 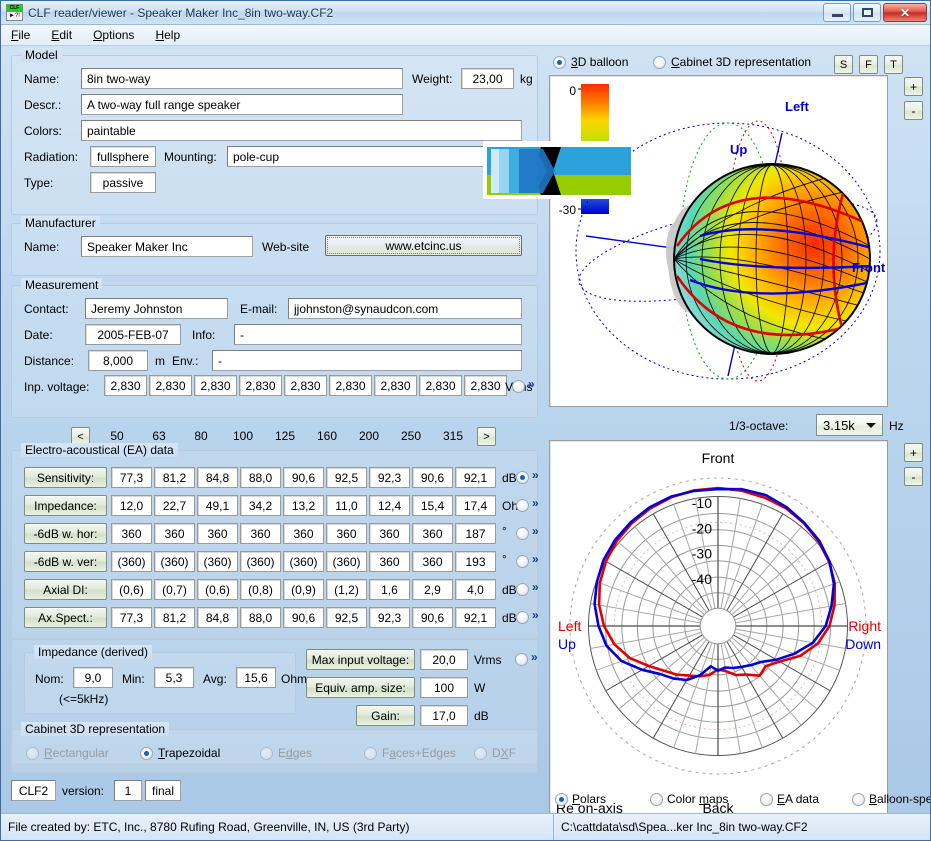 I want to click on manufacturer-name-field: Speaker Maker Inc, so click(x=167, y=246).